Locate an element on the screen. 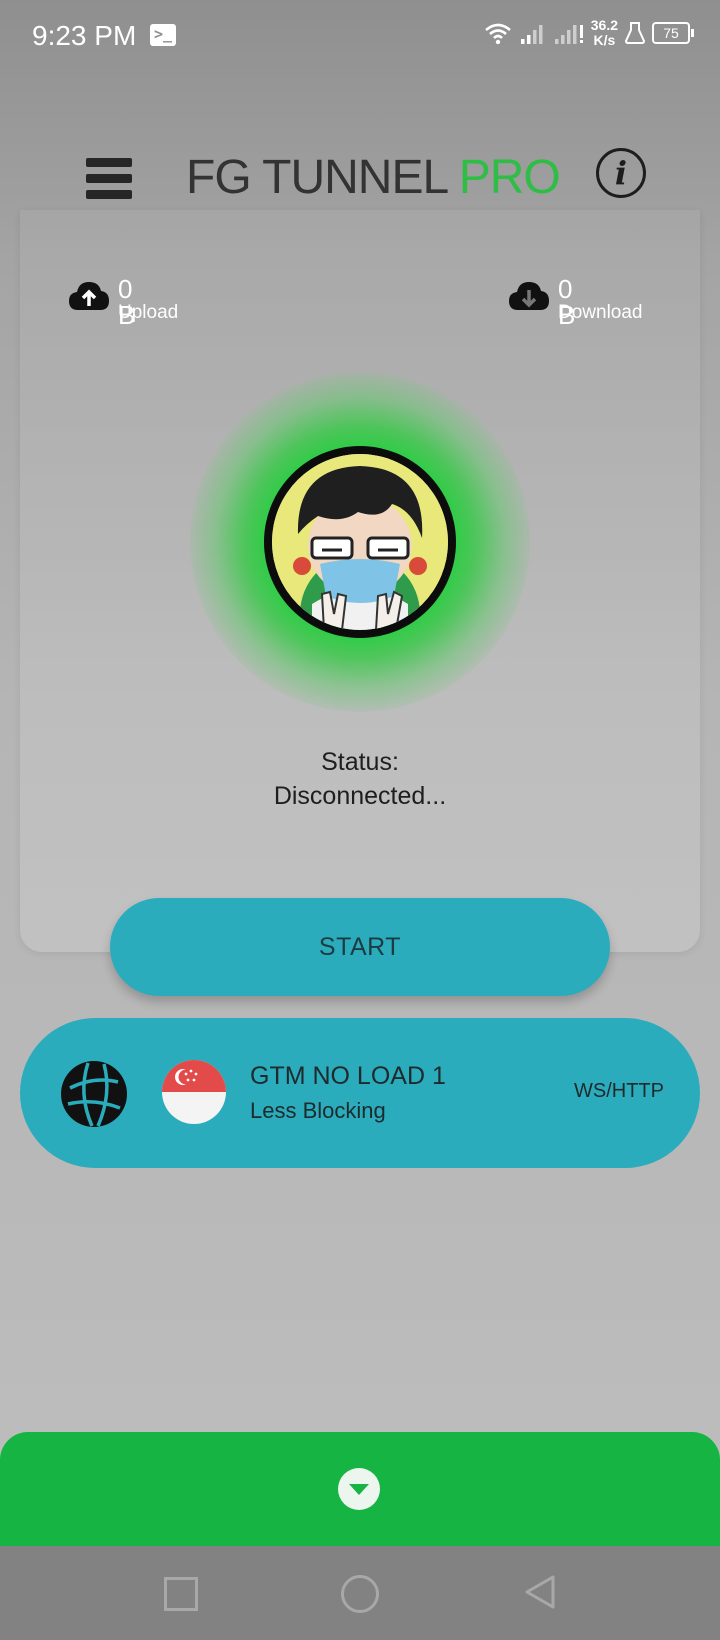 This screenshot has width=720, height=1640. recents-square-icon is located at coordinates (181, 1594).